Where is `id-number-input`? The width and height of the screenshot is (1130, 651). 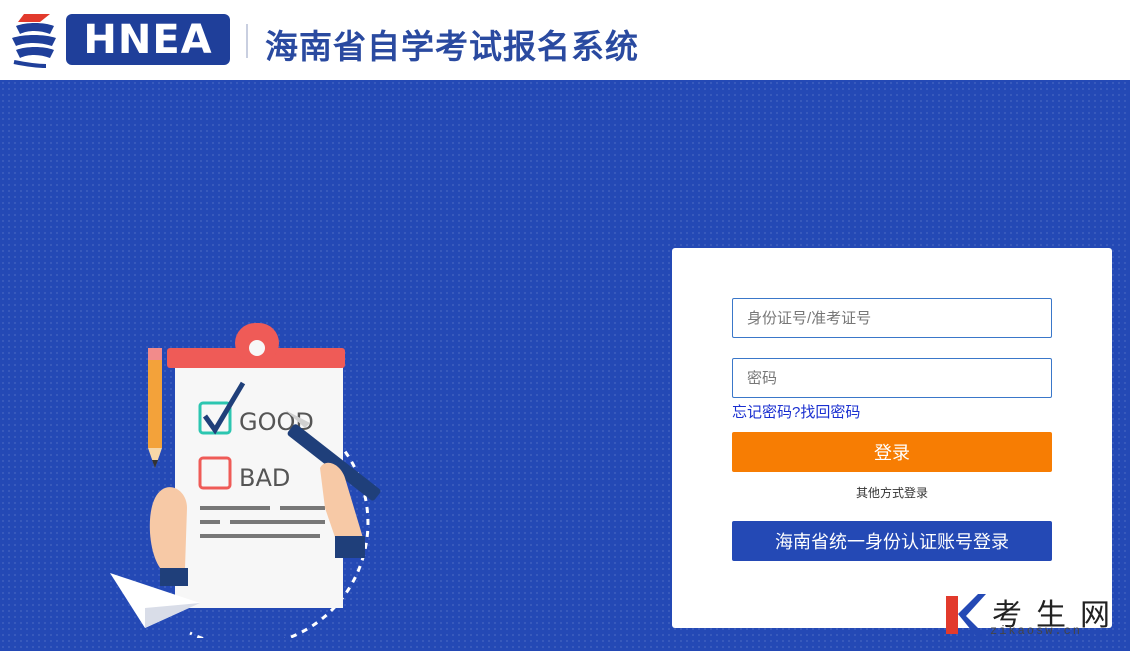
id-number-input is located at coordinates (892, 318).